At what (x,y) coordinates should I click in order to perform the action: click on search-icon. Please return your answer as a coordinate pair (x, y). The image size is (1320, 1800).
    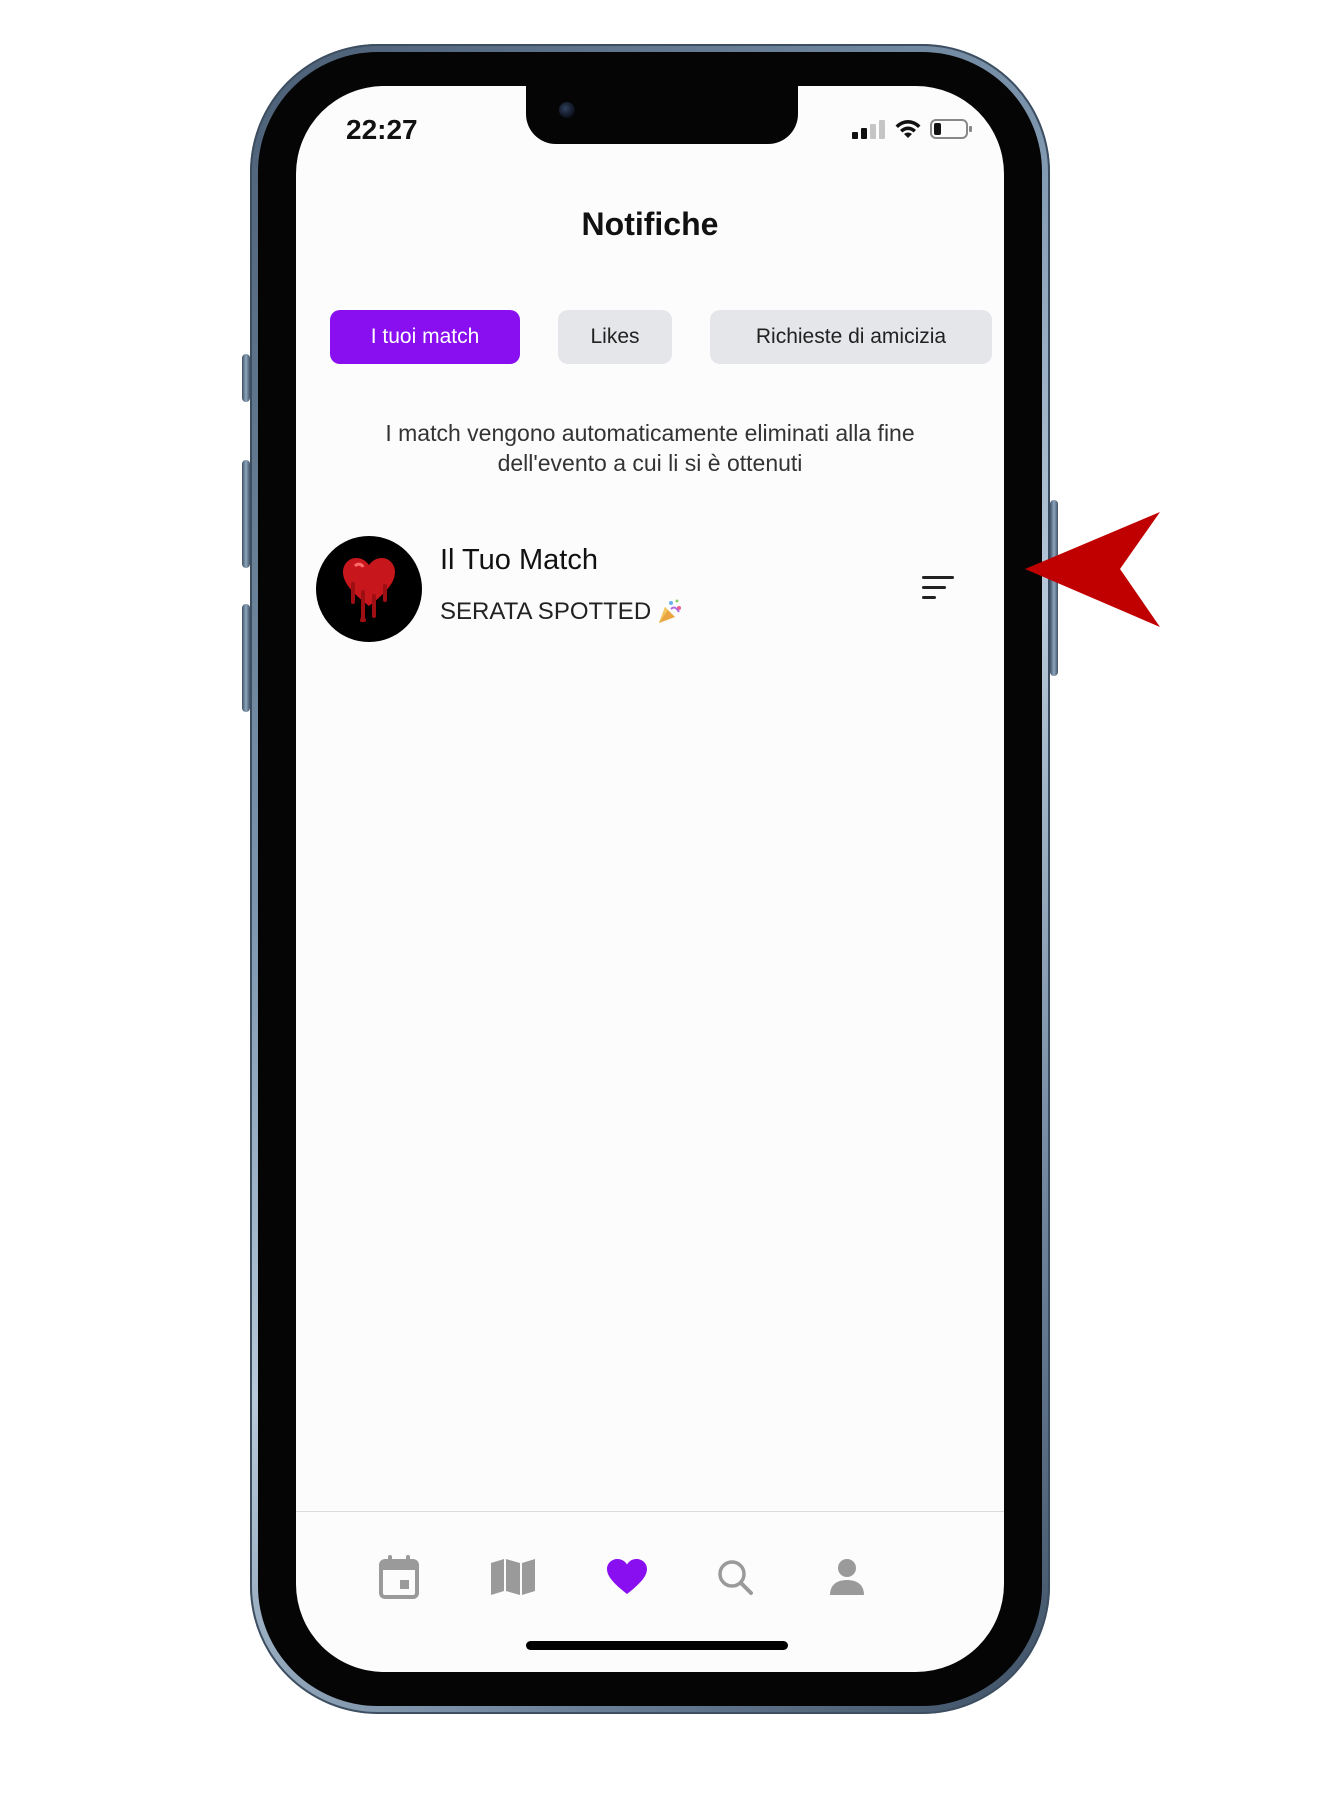
    Looking at the image, I should click on (735, 1577).